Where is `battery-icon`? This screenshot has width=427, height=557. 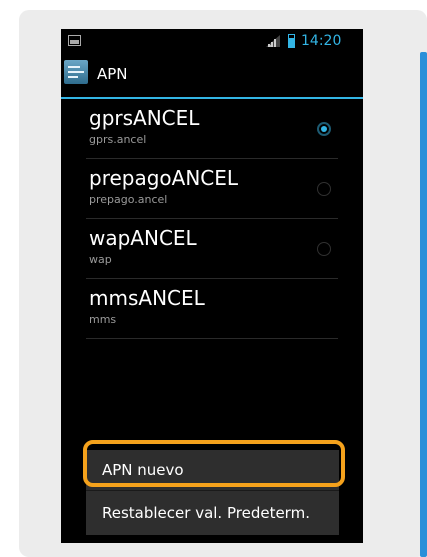 battery-icon is located at coordinates (291, 41).